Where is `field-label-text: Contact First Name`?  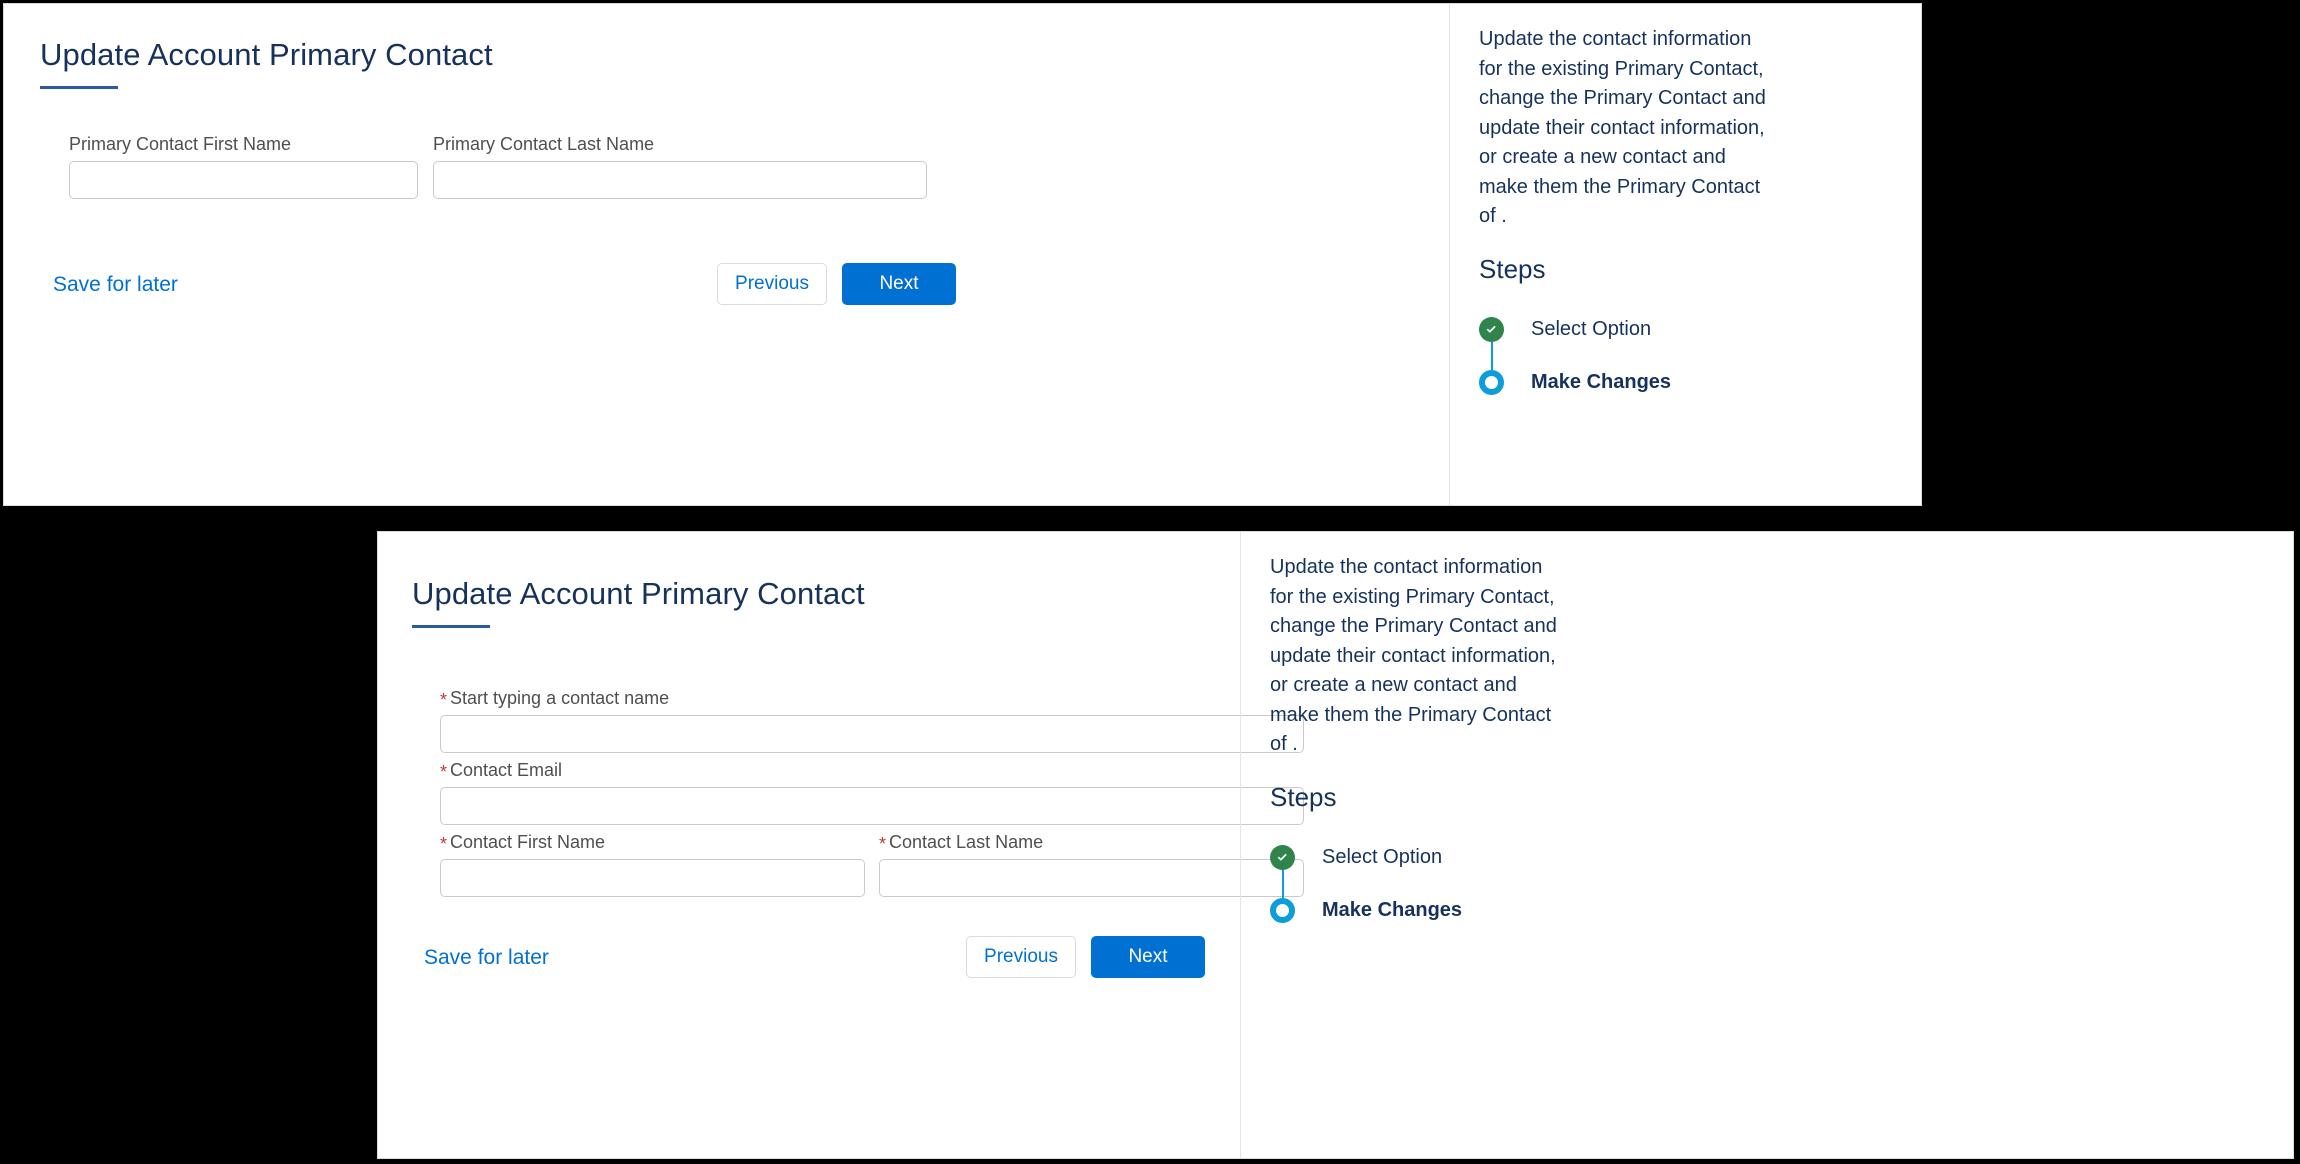
field-label-text: Contact First Name is located at coordinates (528, 842).